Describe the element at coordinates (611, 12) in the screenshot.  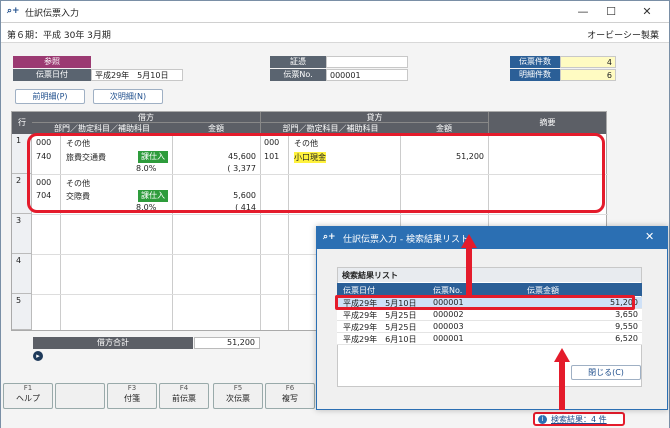
I see `maximize-icon: ☐` at that location.